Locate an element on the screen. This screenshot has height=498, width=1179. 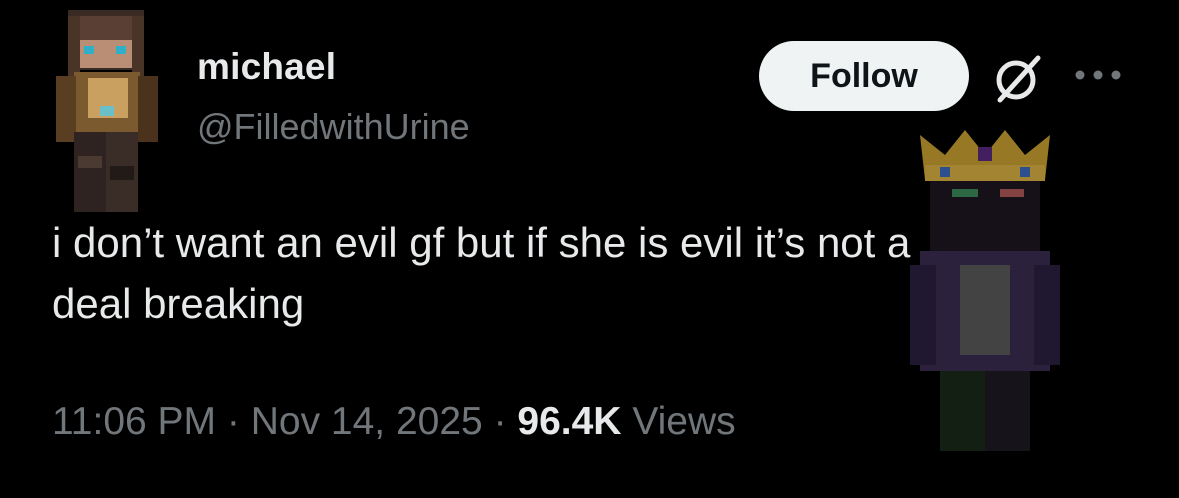
grok-slash-icon is located at coordinates (1018, 79).